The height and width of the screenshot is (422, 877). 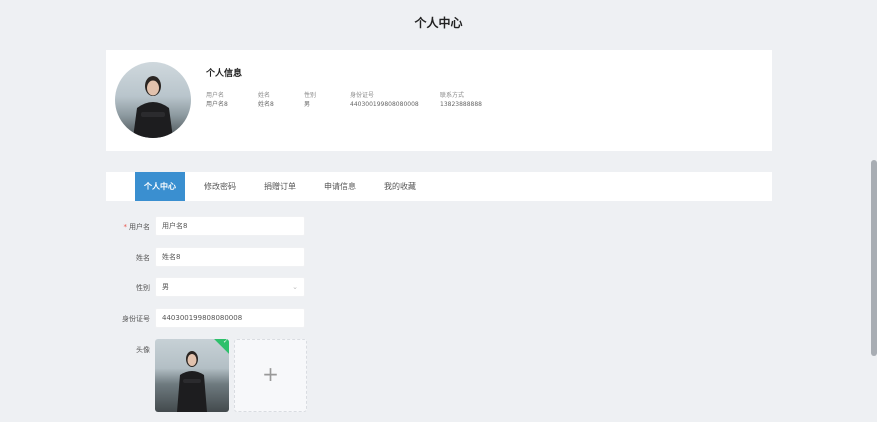 What do you see at coordinates (280, 186) in the screenshot?
I see `tab-donation-orders: 捐赠订单` at bounding box center [280, 186].